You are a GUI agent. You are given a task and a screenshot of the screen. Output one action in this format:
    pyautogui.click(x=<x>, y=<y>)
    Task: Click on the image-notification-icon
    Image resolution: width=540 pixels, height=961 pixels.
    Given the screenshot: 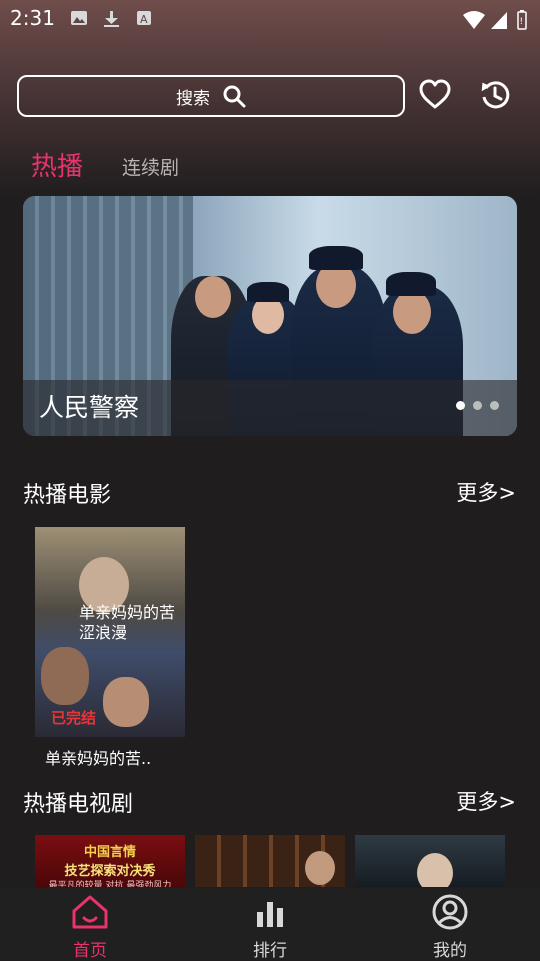 What is the action you would take?
    pyautogui.click(x=79, y=18)
    